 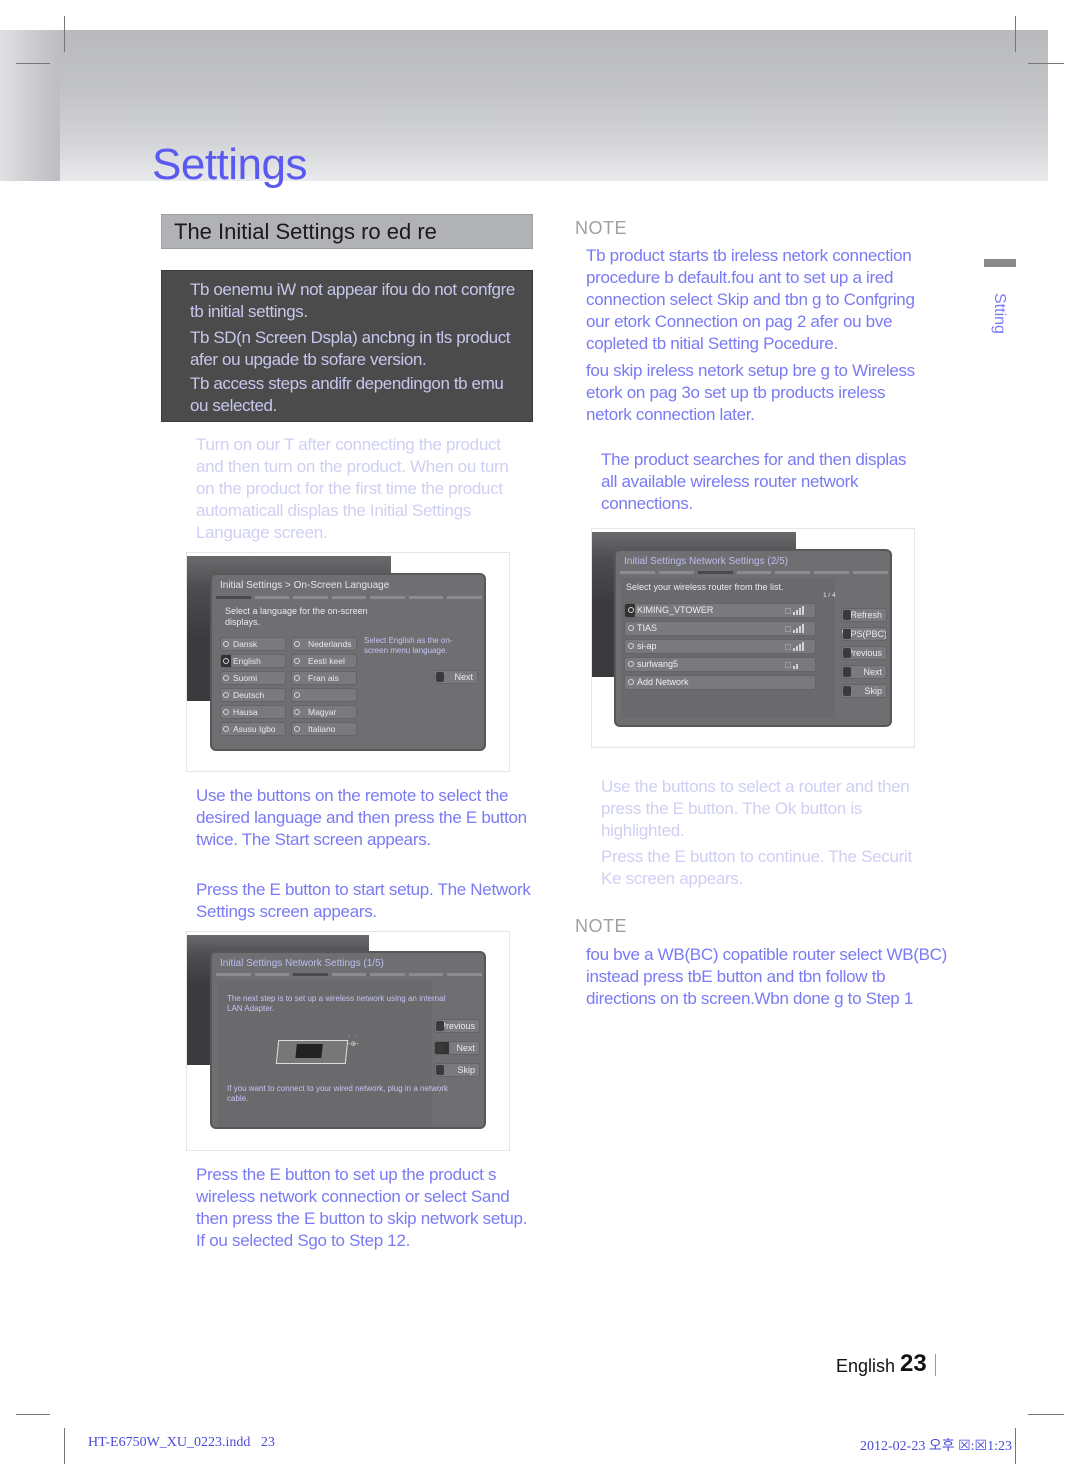 I want to click on note-label: NOTE, so click(x=601, y=926).